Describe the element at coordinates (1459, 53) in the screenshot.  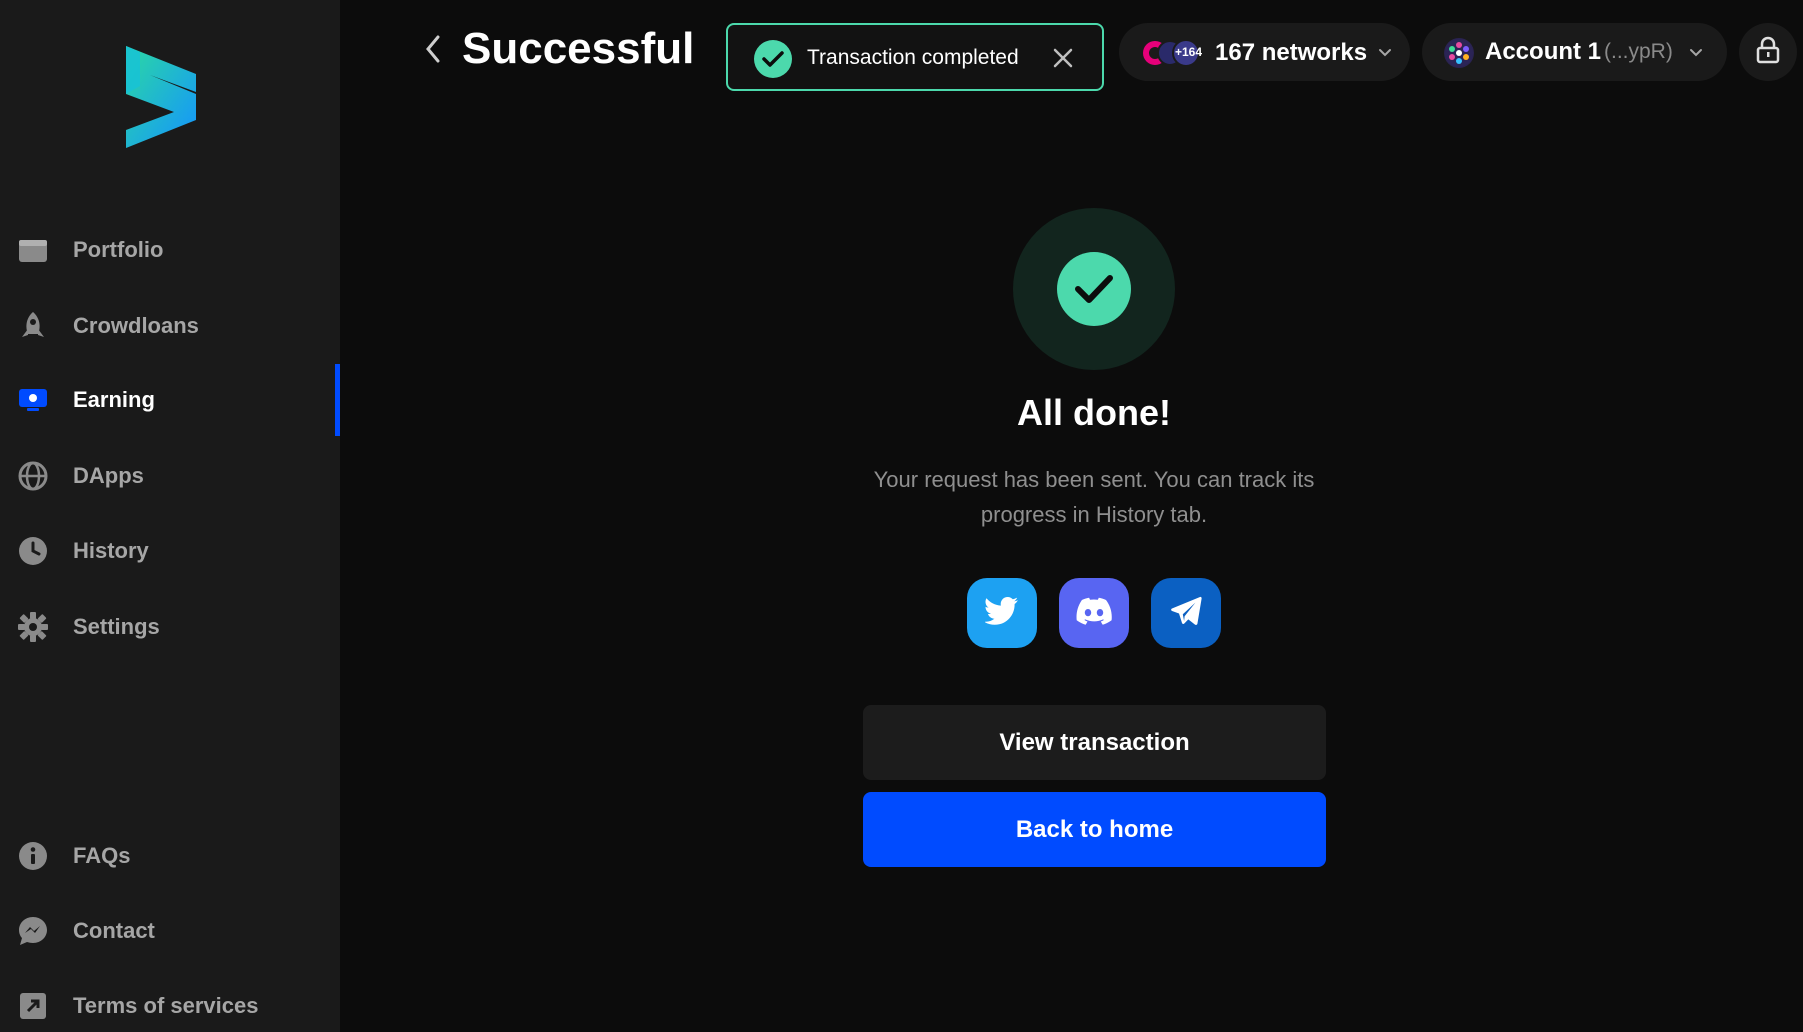
I see `account-avatar` at that location.